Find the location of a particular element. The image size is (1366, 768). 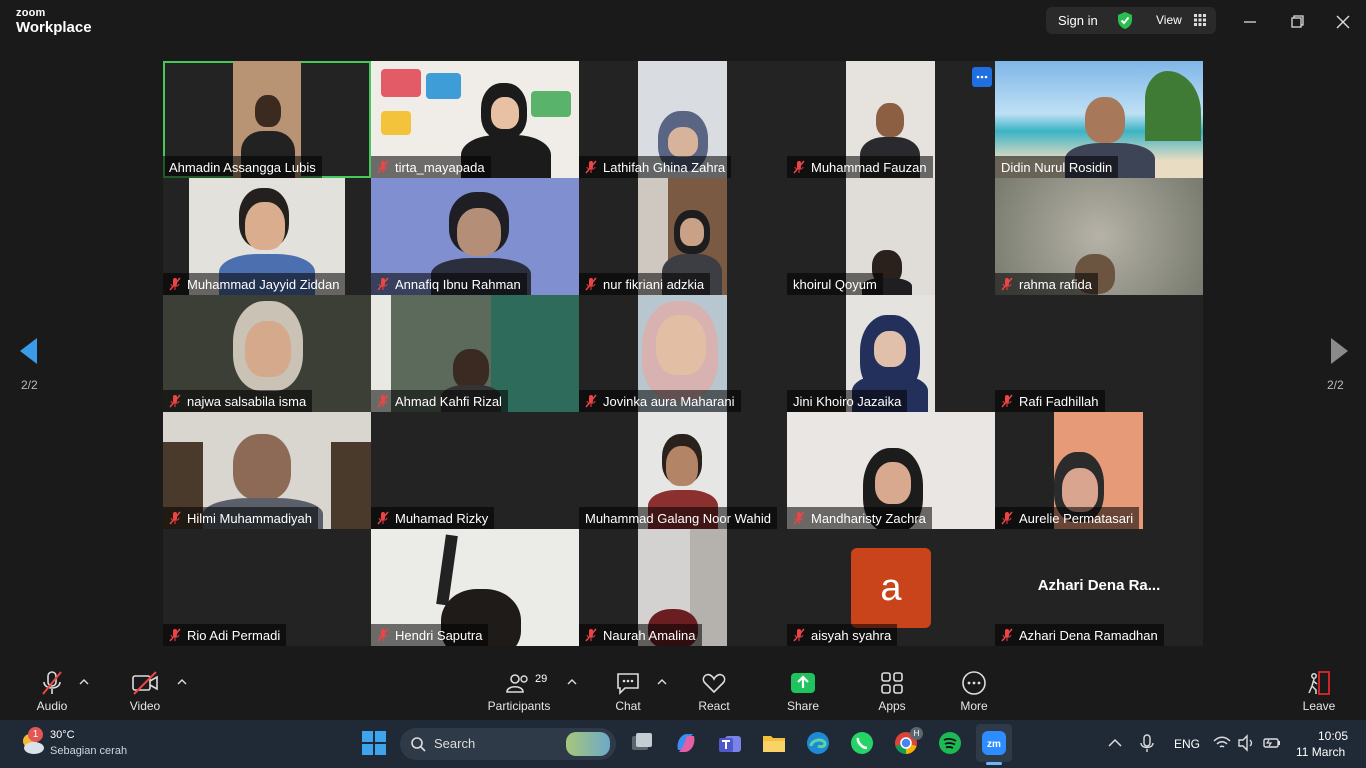

participant-name: Lathifah Ghina Zahra is located at coordinates (655, 167).